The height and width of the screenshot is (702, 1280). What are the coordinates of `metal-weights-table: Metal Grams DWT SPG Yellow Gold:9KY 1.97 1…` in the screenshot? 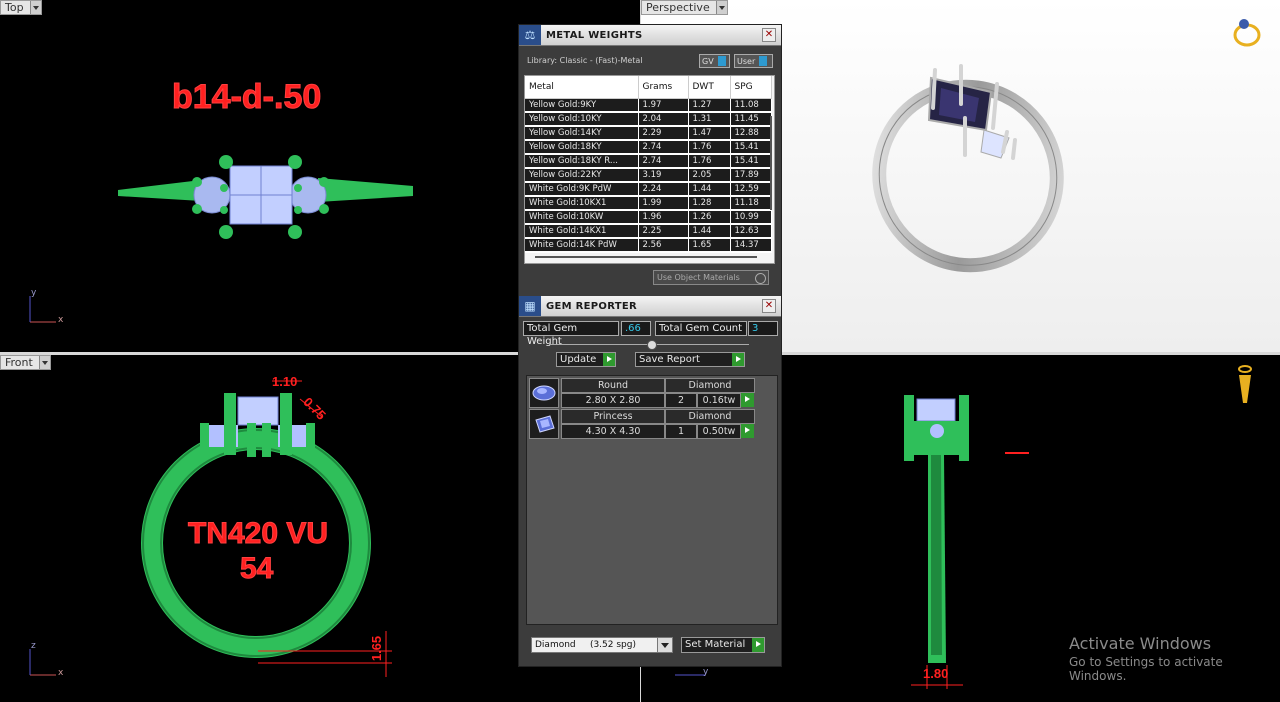 It's located at (649, 169).